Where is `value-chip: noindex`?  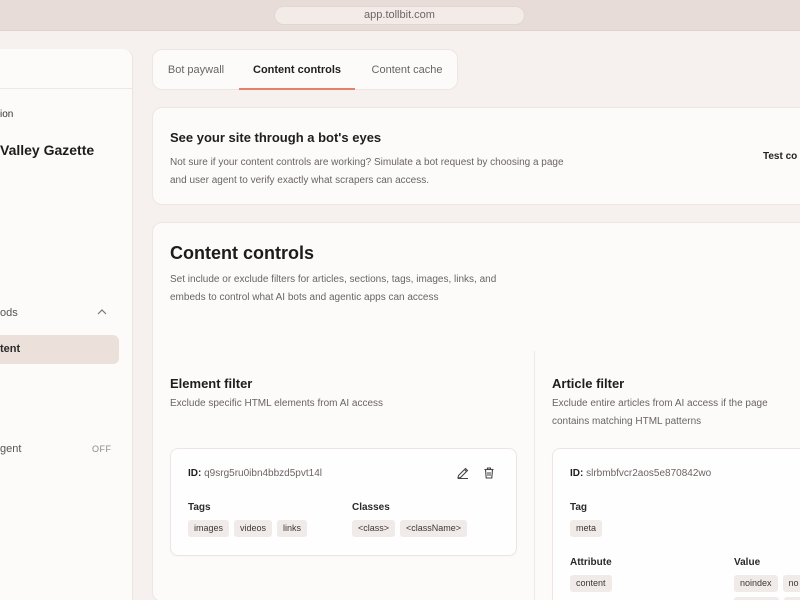
value-chip: noindex is located at coordinates (756, 583).